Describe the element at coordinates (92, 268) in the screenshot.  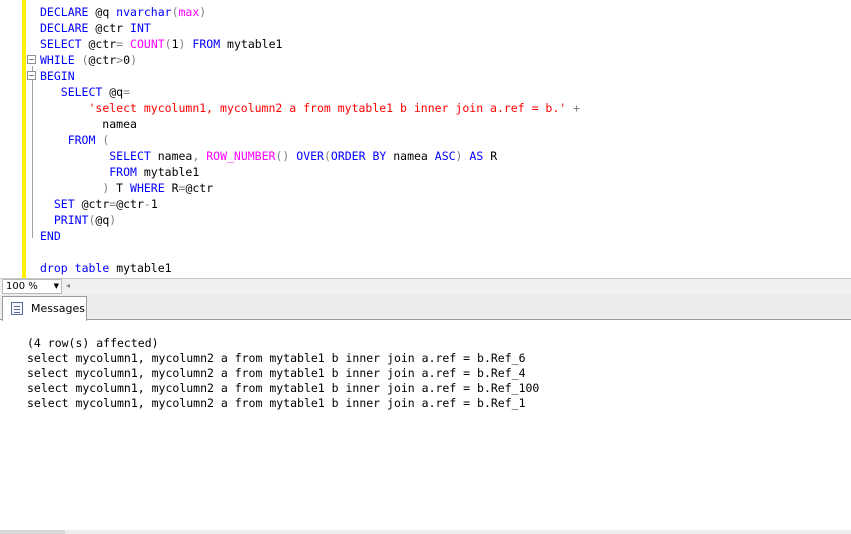
I see `keyword-token: table` at that location.